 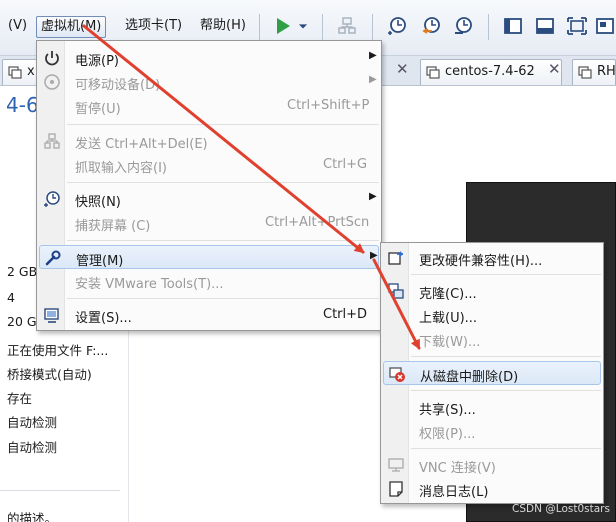 I want to click on snapshot-take-icon, so click(x=397, y=26).